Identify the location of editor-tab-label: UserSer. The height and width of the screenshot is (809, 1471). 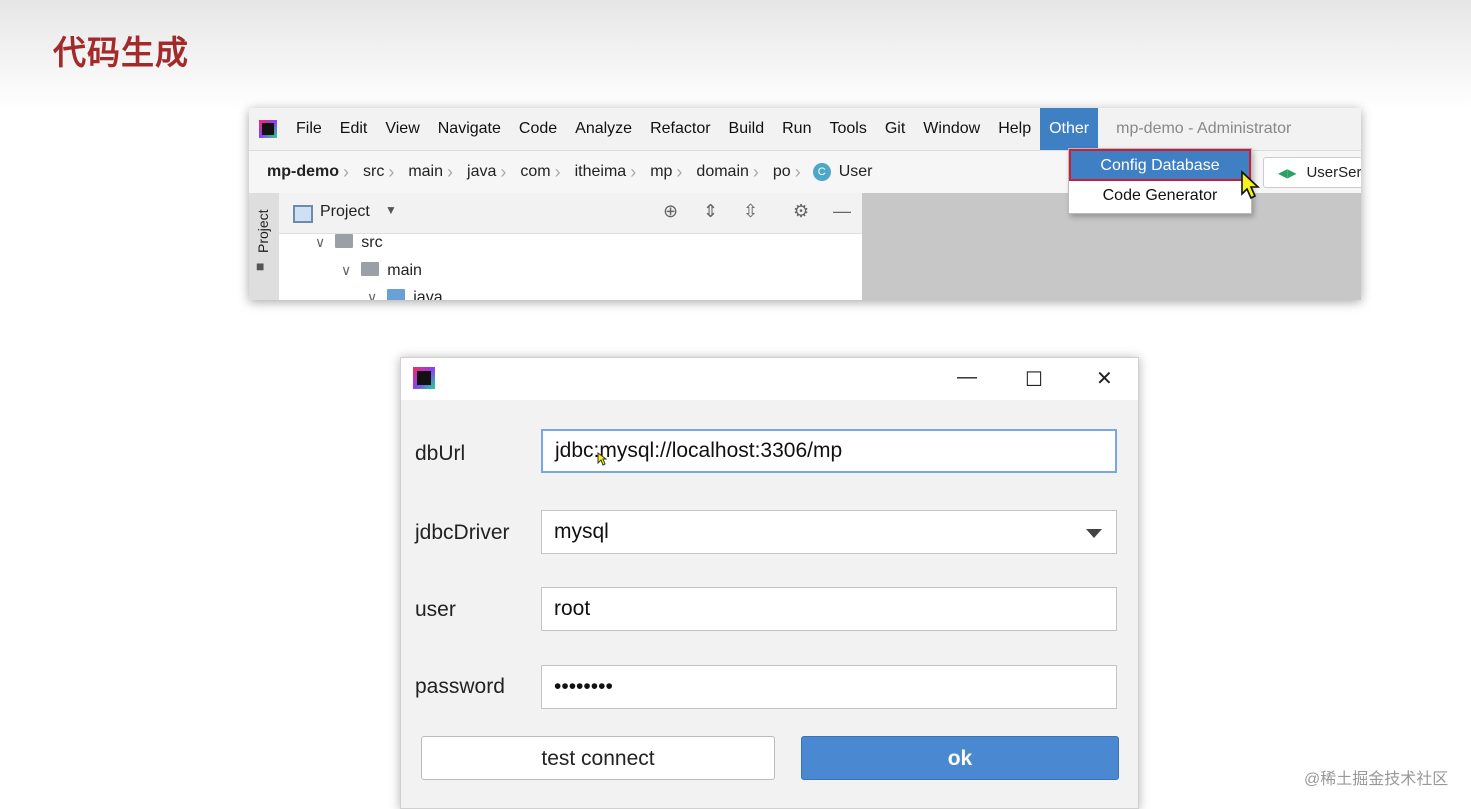
(1333, 172).